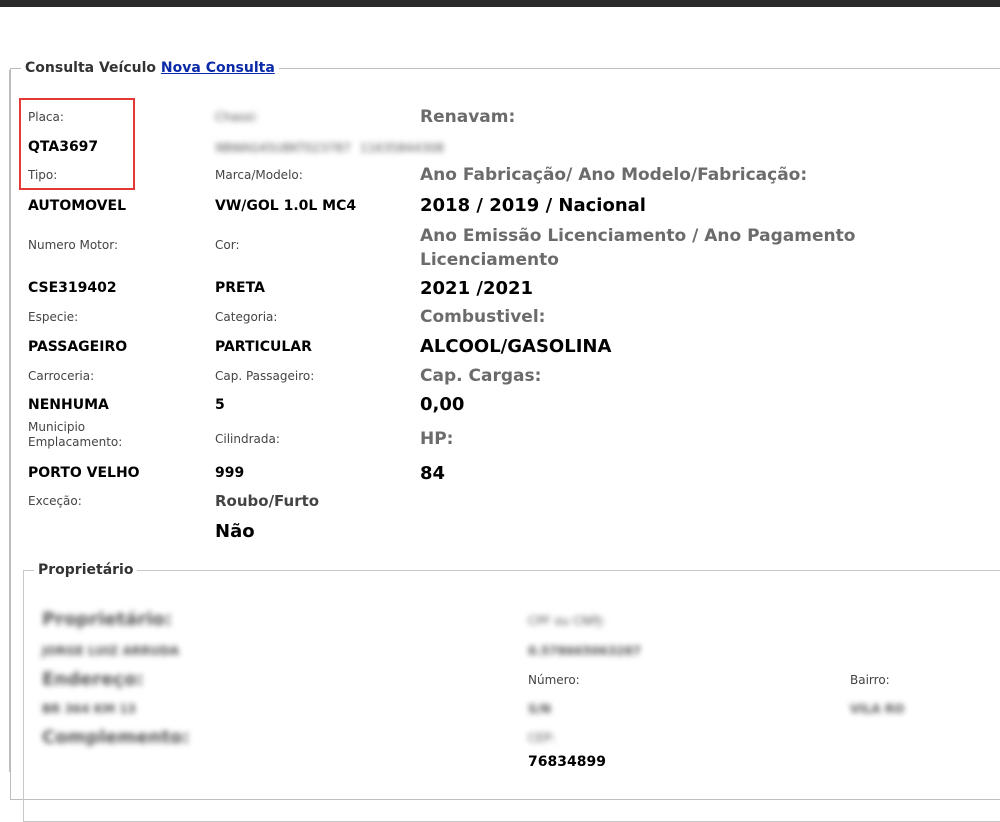  Describe the element at coordinates (86, 570) in the screenshot. I see `owner-legend: Proprietário` at that location.